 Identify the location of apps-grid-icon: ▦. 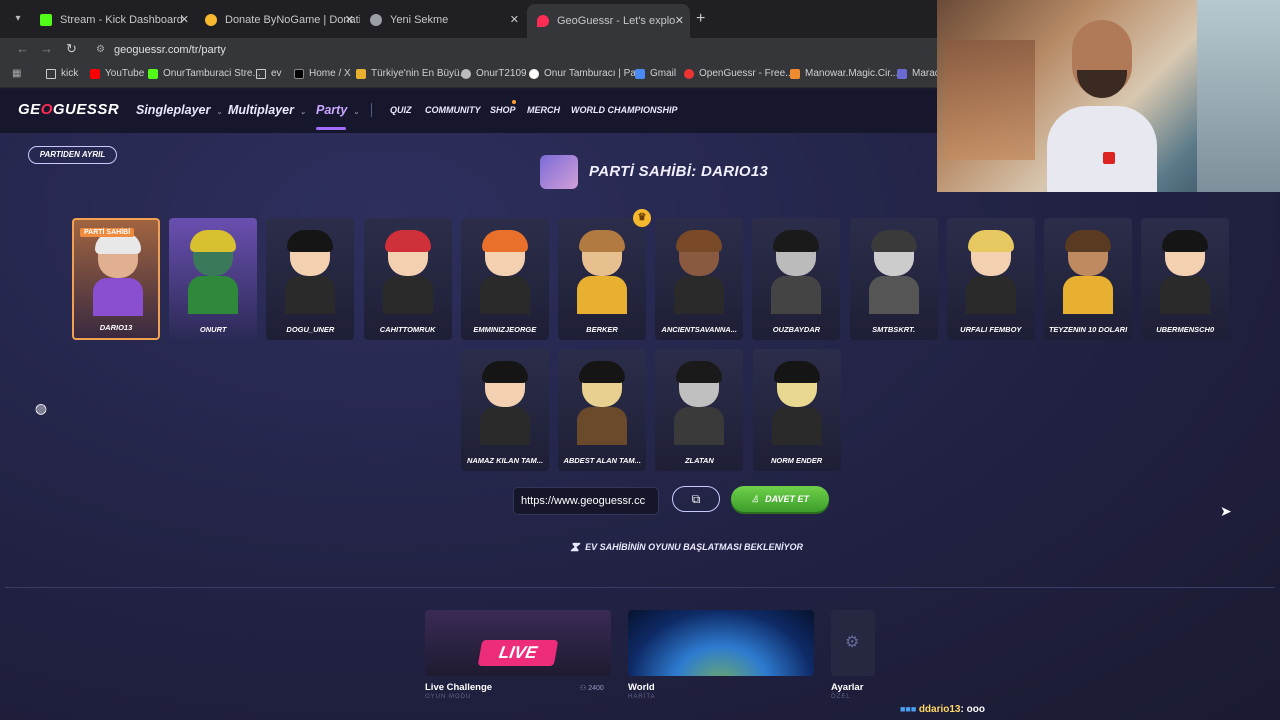
(16, 73).